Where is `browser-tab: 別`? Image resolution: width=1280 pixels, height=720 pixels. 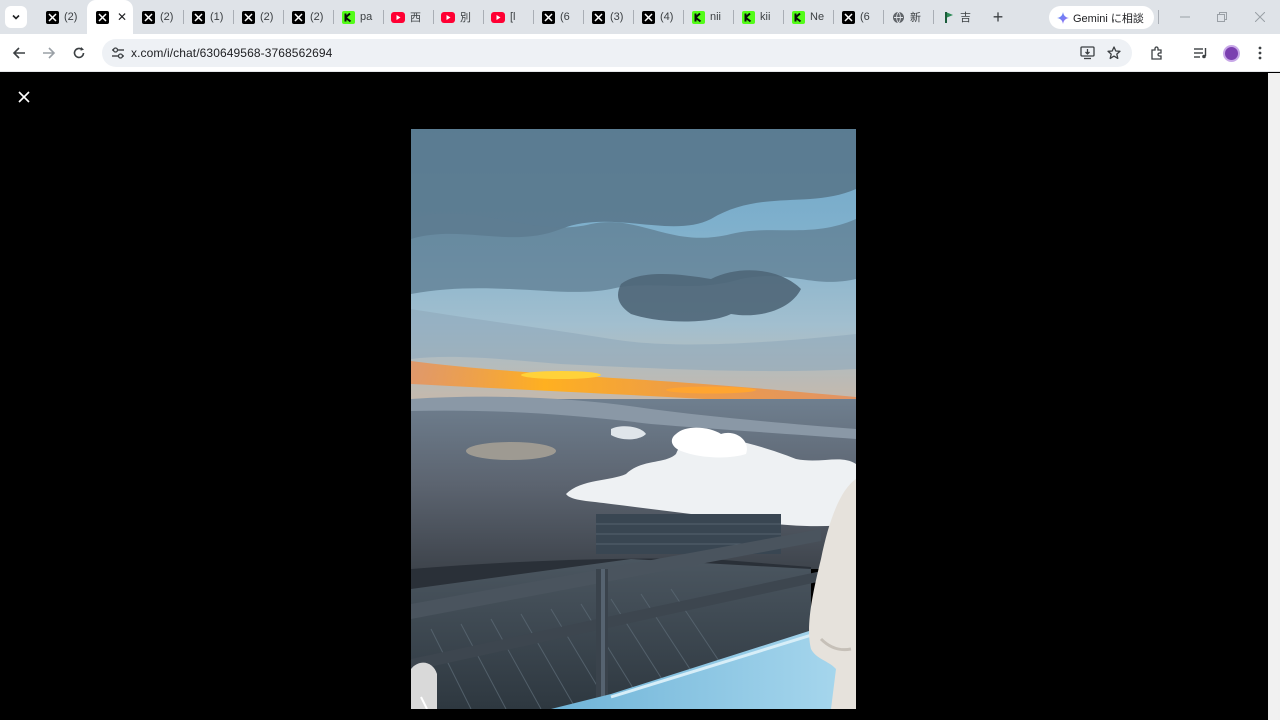 browser-tab: 別 is located at coordinates (458, 17).